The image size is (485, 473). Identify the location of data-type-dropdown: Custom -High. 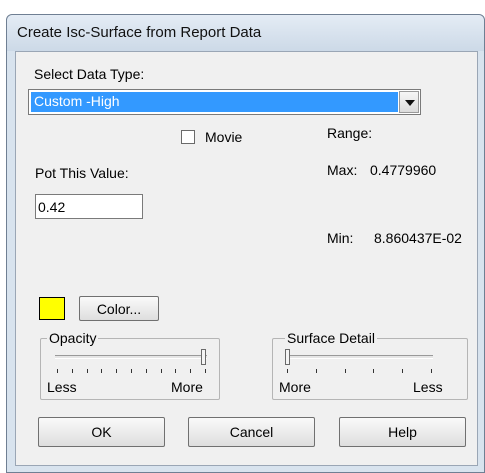
(224, 102).